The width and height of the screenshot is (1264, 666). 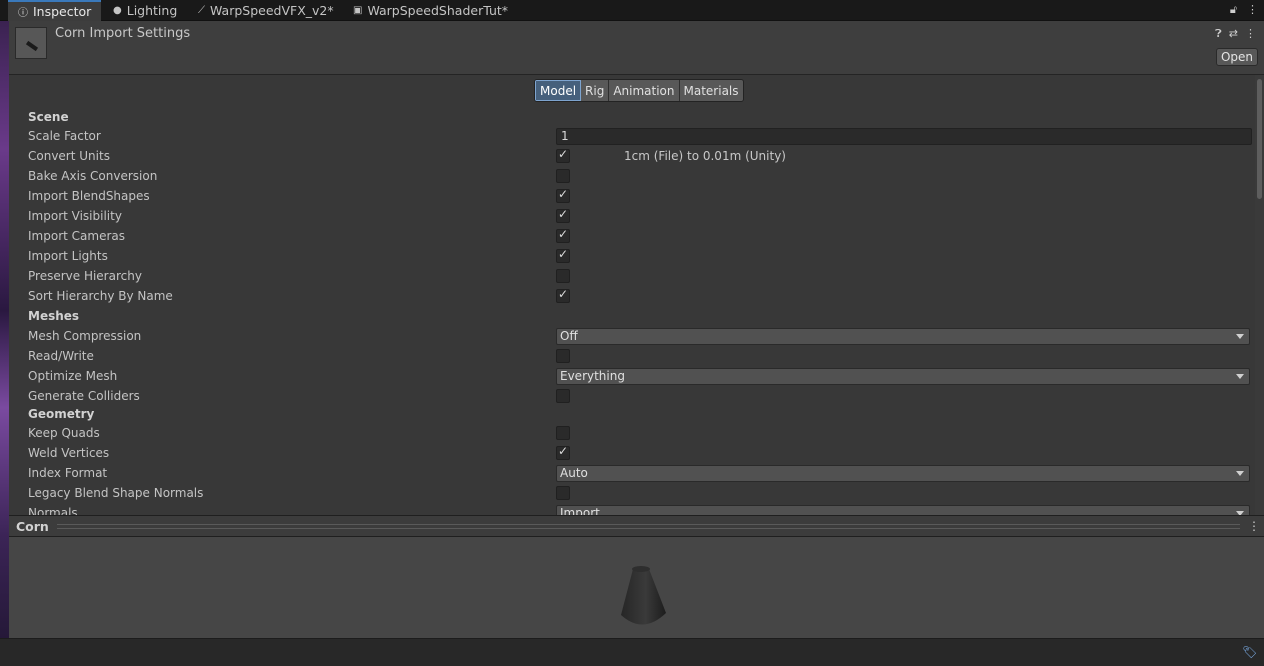 I want to click on normals-row: Normals Import, so click(x=640, y=509).